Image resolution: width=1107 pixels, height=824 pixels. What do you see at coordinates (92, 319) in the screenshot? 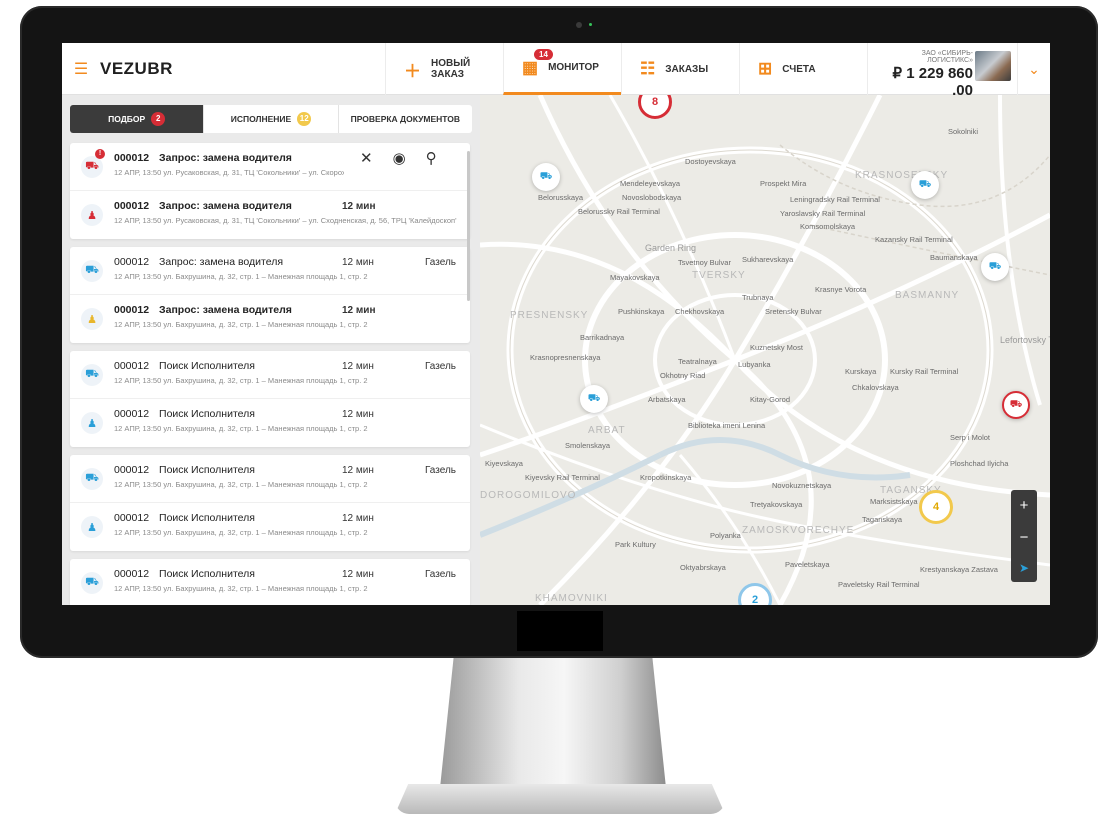
I see `driver-icon: ♟` at bounding box center [92, 319].